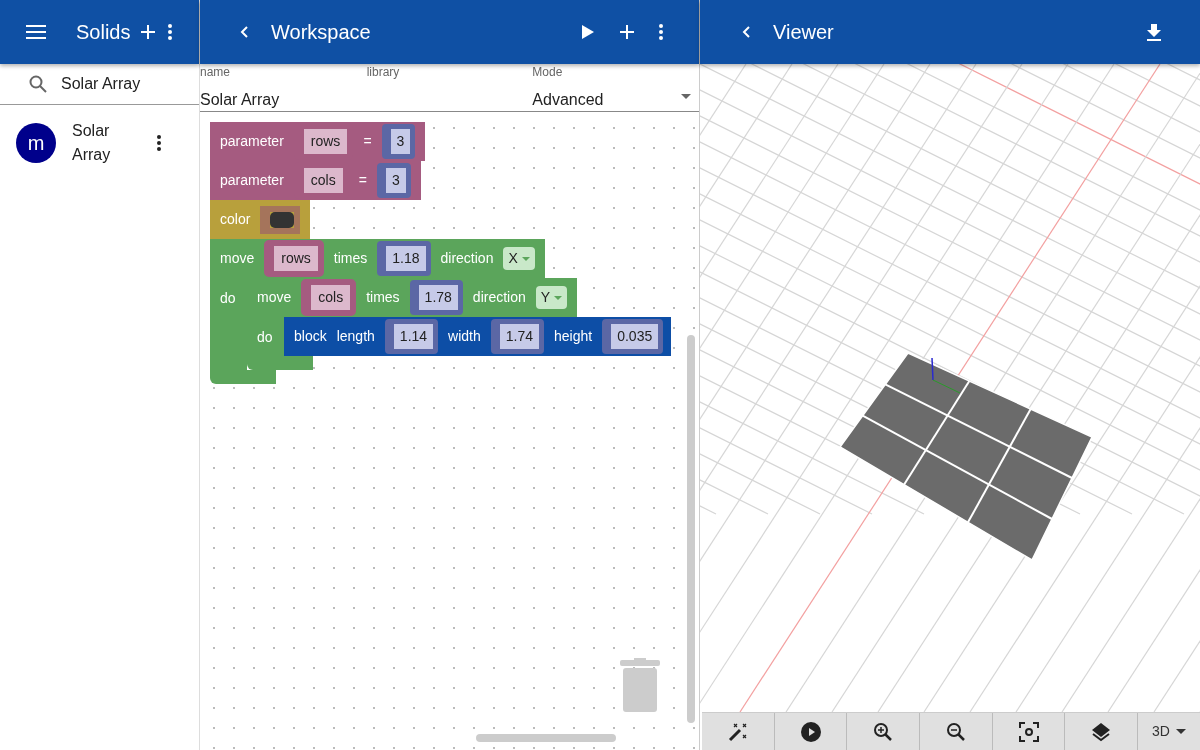 This screenshot has height=750, width=1200. Describe the element at coordinates (283, 100) in the screenshot. I see `name-field: Solar Array` at that location.